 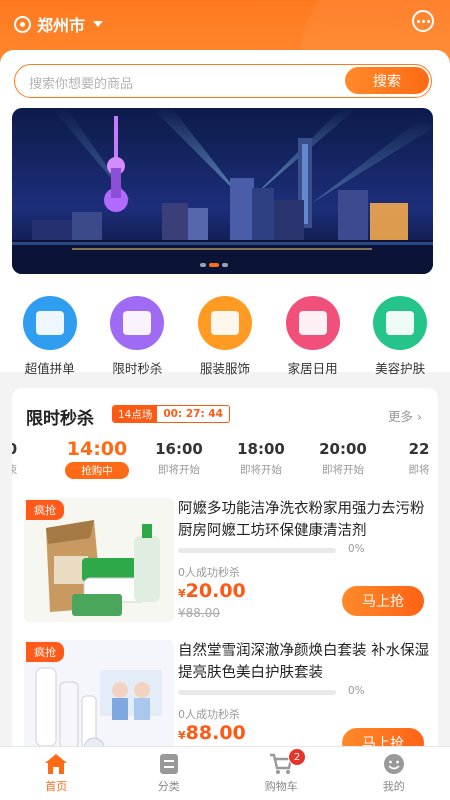 What do you see at coordinates (137, 368) in the screenshot?
I see `category-label: 限时秒杀` at bounding box center [137, 368].